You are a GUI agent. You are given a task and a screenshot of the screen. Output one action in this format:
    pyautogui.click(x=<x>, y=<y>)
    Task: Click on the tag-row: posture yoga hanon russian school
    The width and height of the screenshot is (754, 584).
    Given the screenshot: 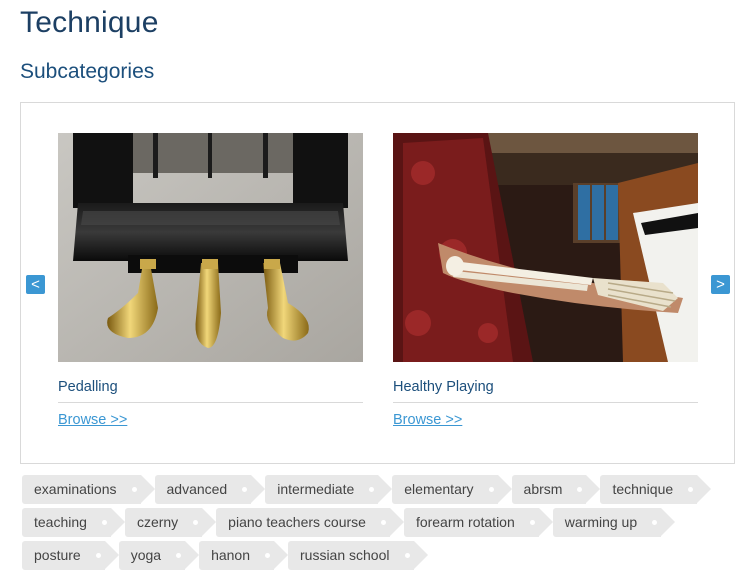 What is the action you would take?
    pyautogui.click(x=382, y=555)
    